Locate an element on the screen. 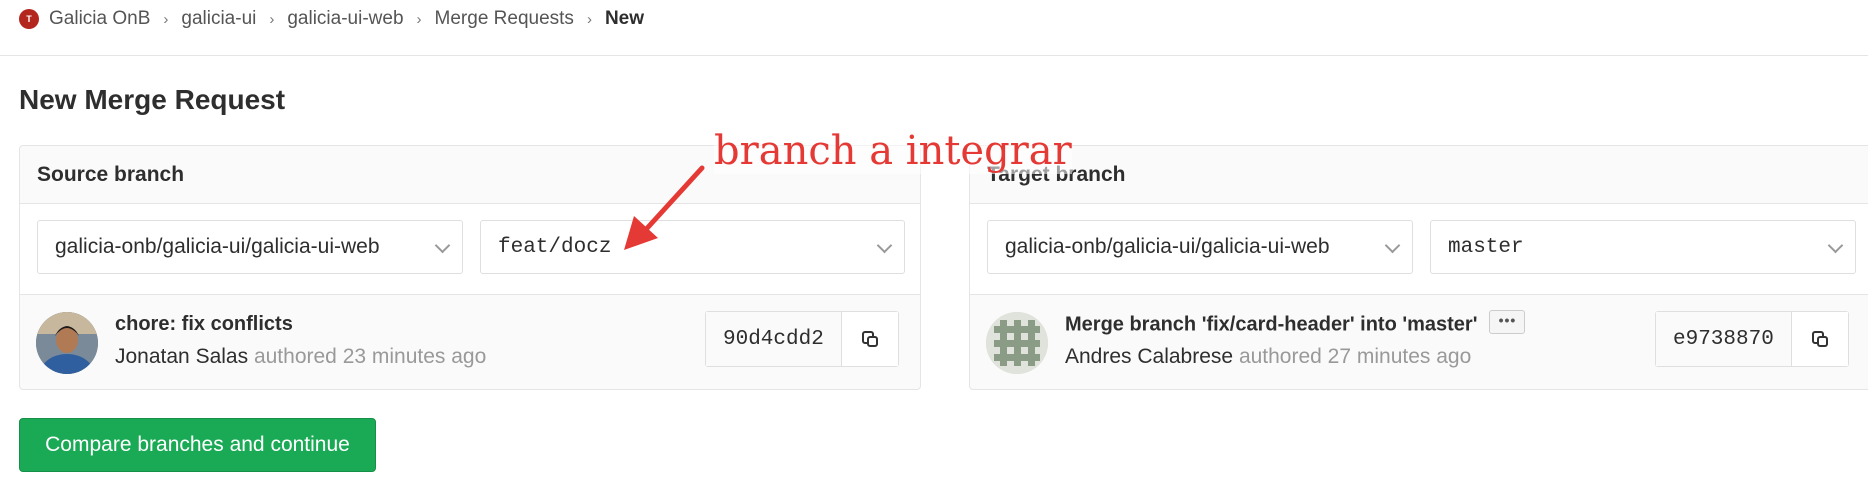 The height and width of the screenshot is (481, 1868). compare-branches-button: Compare branches and continue is located at coordinates (197, 445).